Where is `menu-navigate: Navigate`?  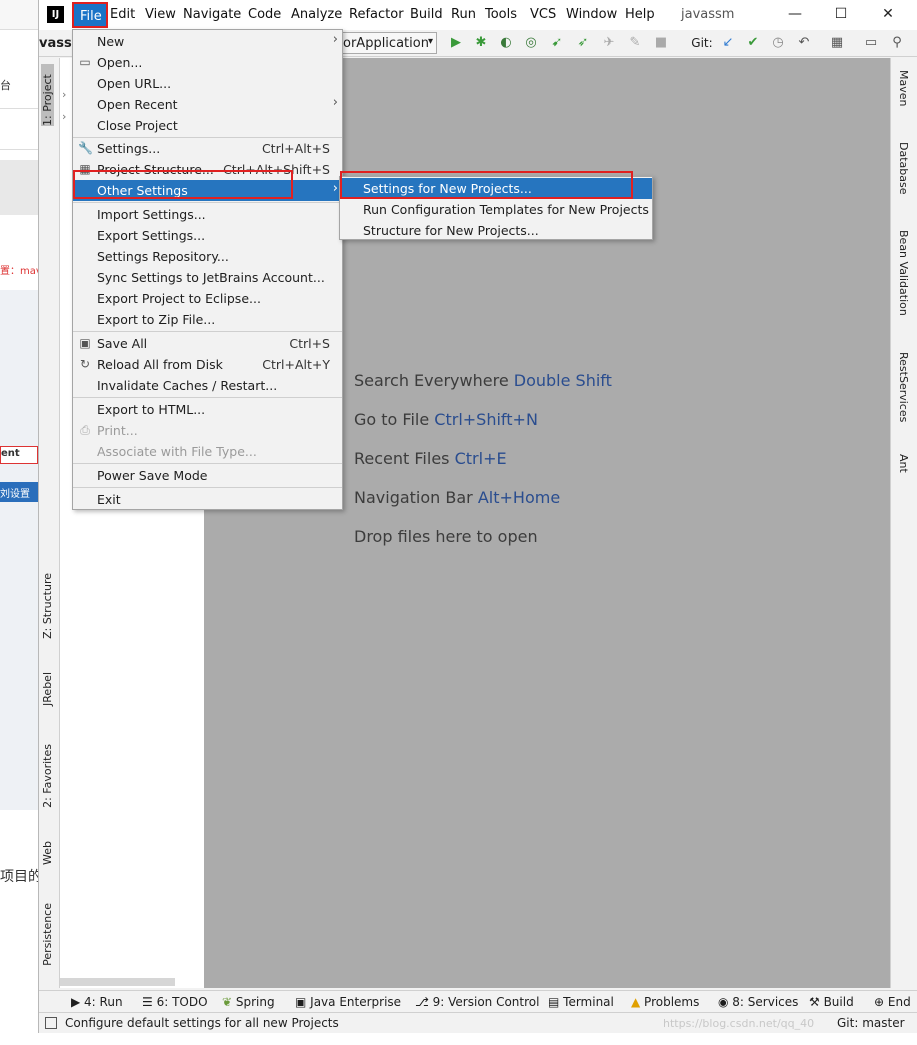 menu-navigate: Navigate is located at coordinates (212, 14).